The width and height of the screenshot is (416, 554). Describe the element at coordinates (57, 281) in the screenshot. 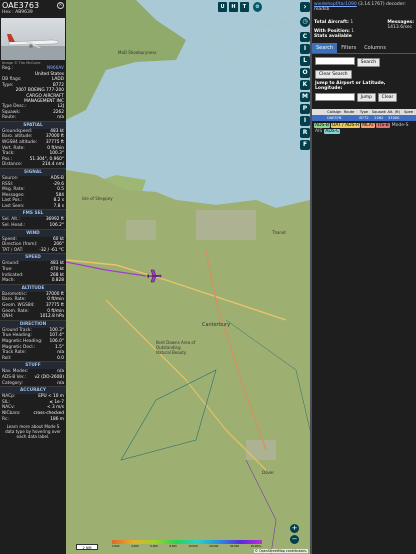

I see `info-value: 0.828` at that location.